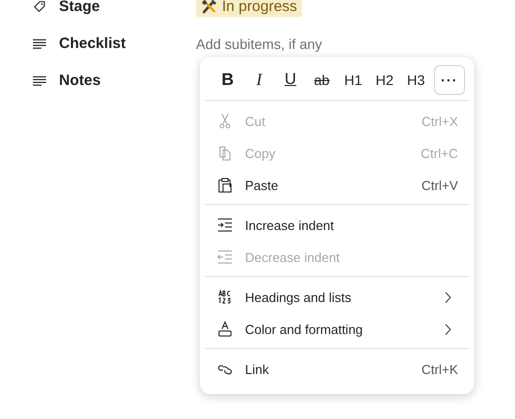  What do you see at coordinates (290, 80) in the screenshot?
I see `format-button: U` at bounding box center [290, 80].